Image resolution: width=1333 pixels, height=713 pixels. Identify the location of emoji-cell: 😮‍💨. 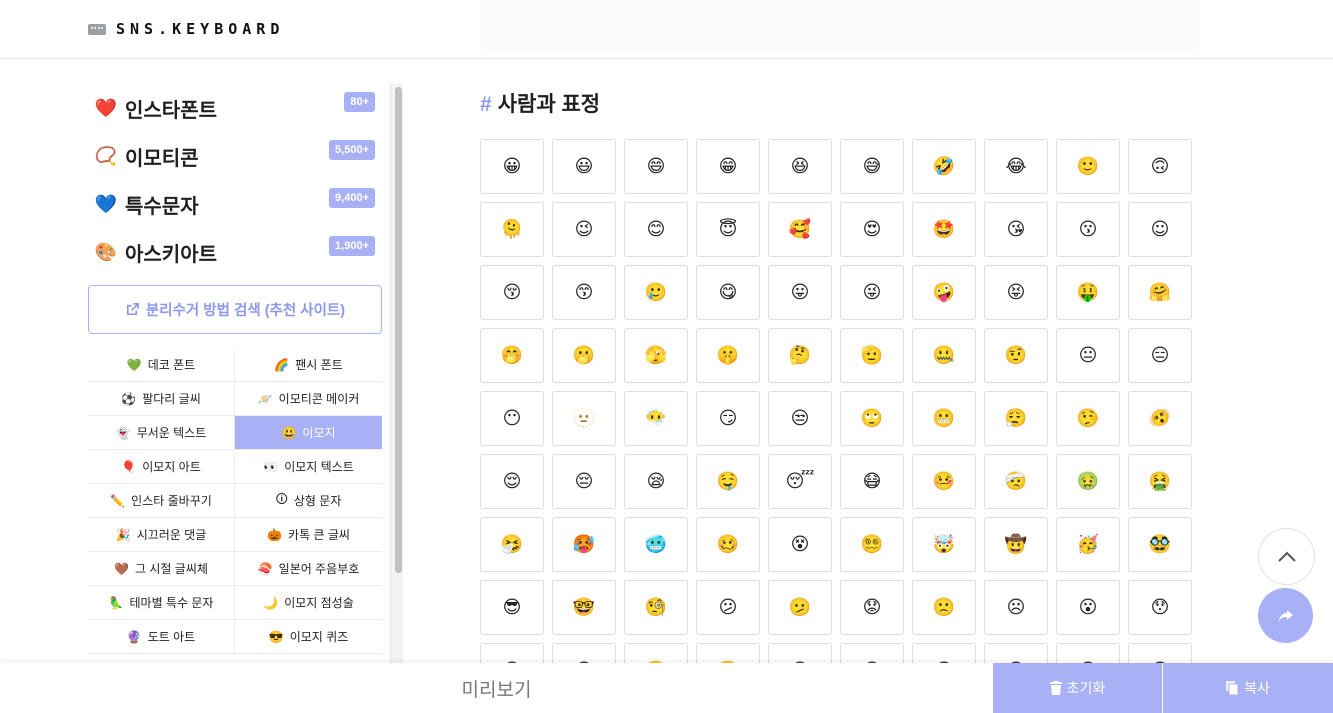
(1016, 418).